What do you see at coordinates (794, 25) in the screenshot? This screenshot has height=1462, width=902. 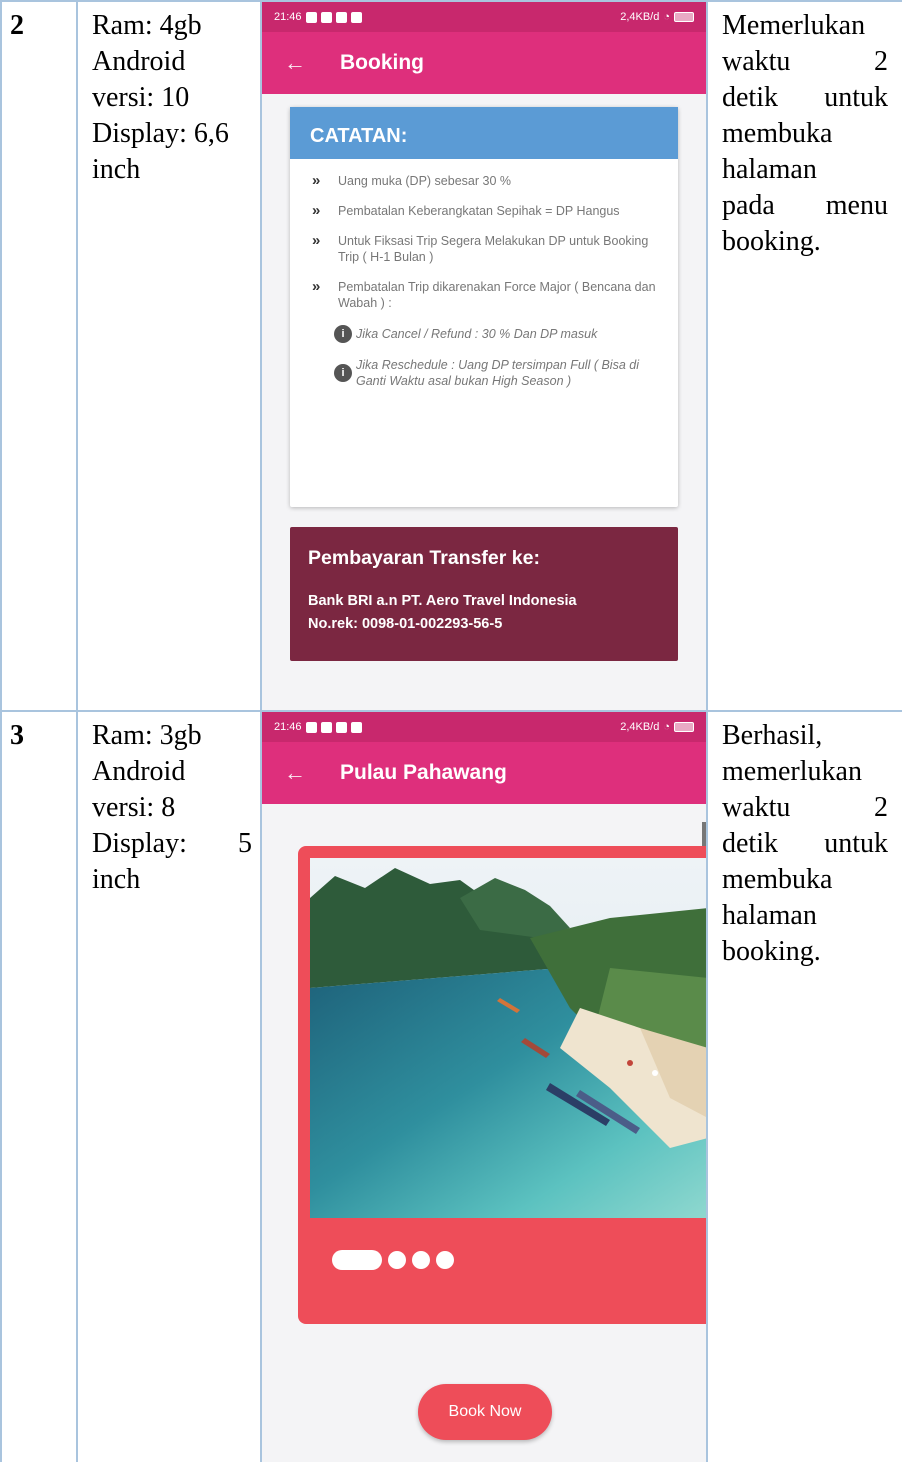 I see `result-text: Memerlukan` at bounding box center [794, 25].